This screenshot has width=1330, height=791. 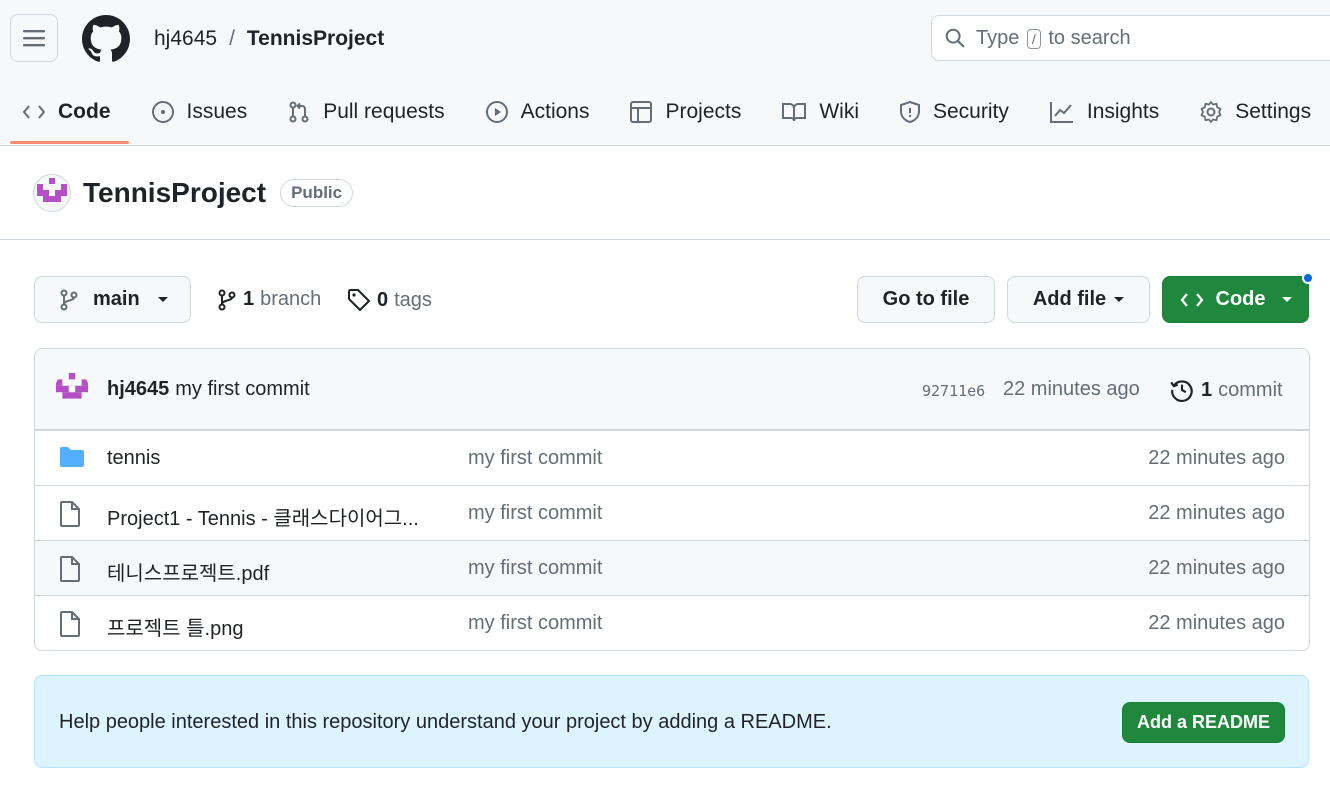 I want to click on commit-author-avatar, so click(x=72, y=389).